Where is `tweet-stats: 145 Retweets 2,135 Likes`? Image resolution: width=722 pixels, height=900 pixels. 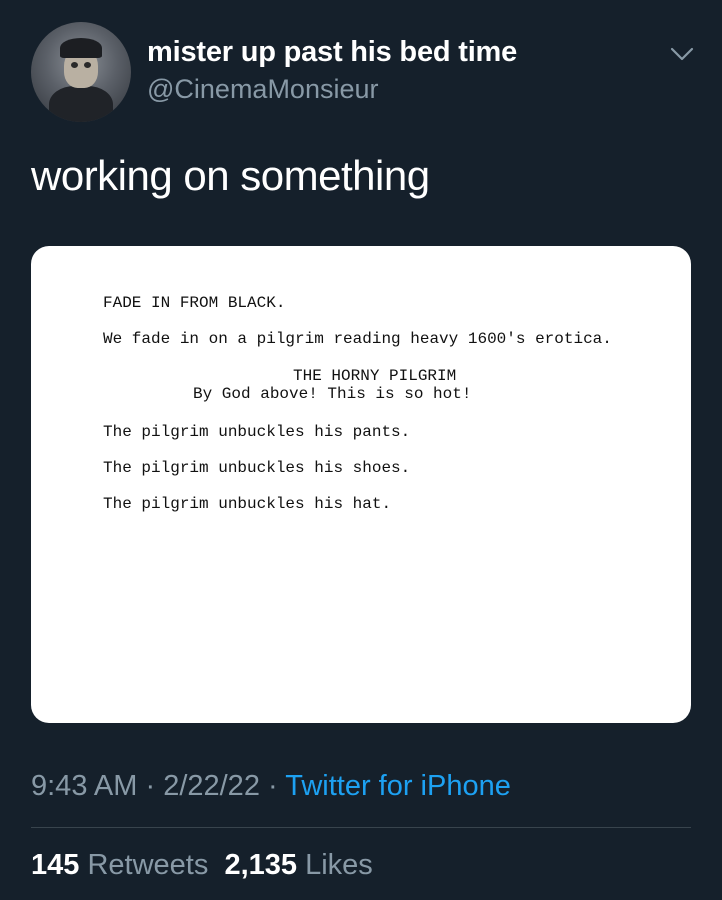
tweet-stats: 145 Retweets 2,135 Likes is located at coordinates (202, 865).